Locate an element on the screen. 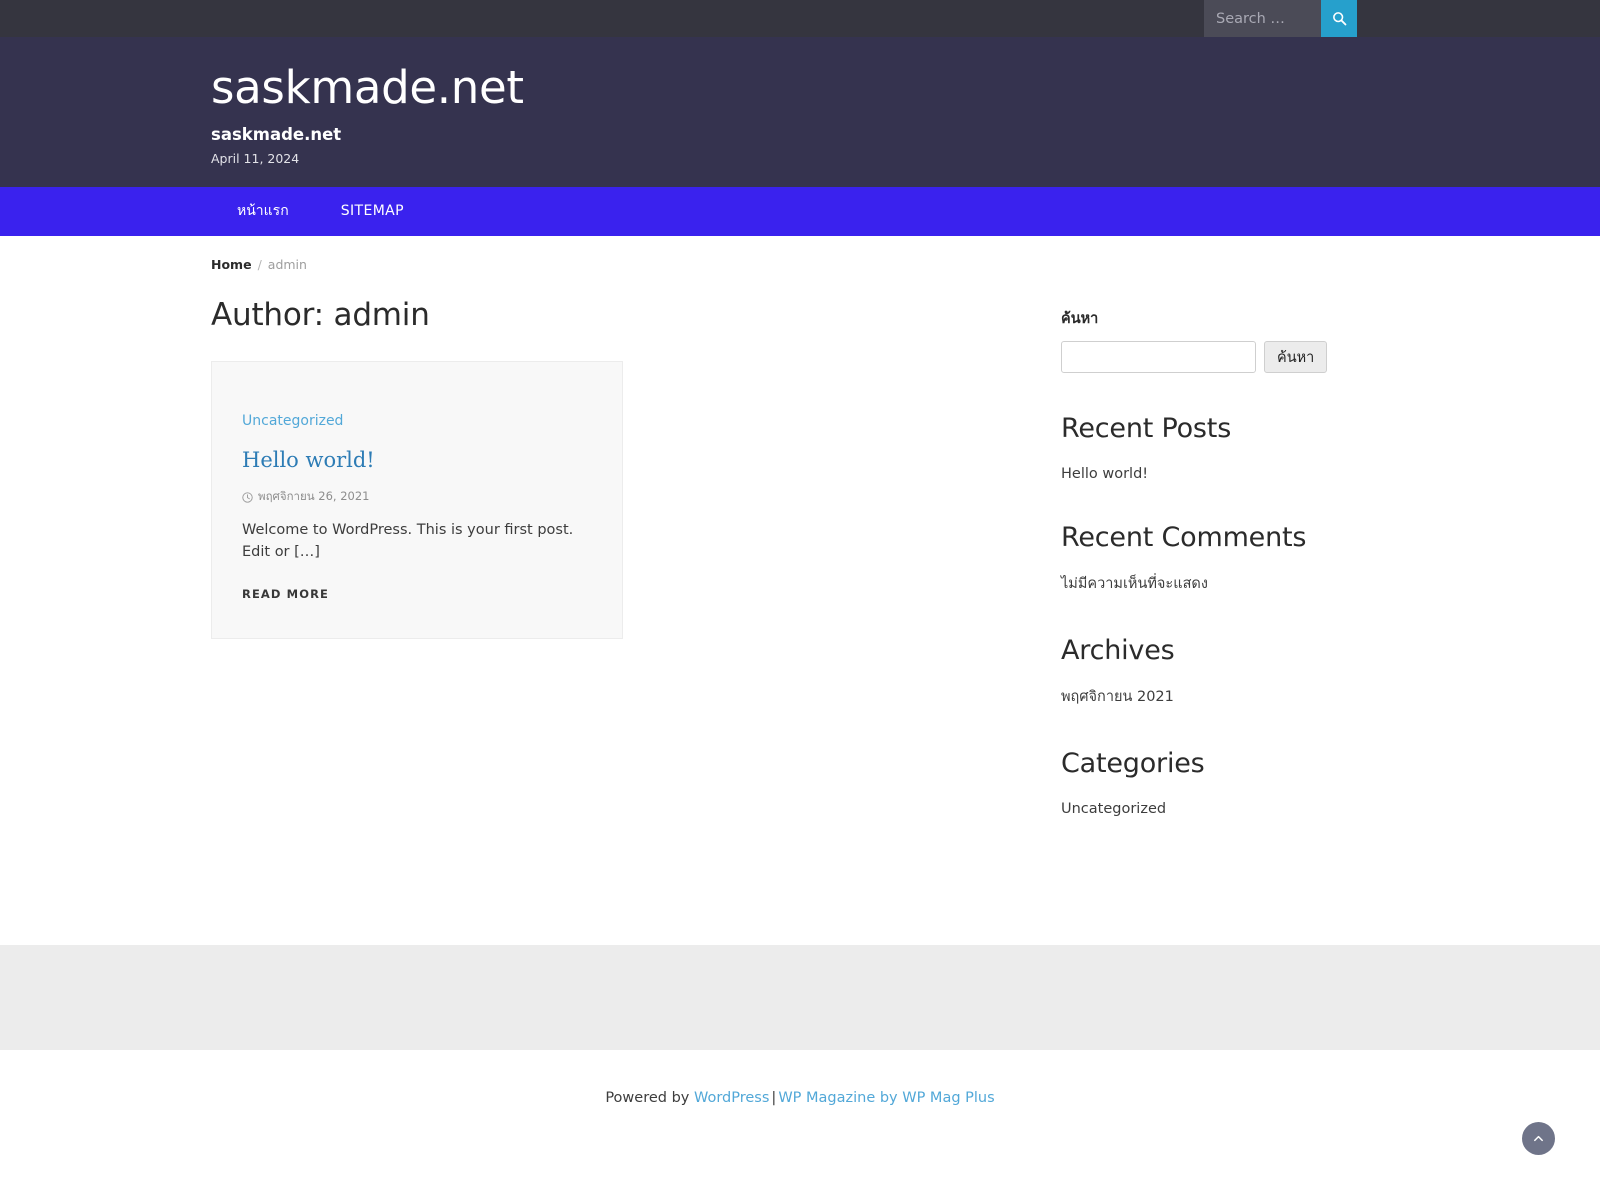  breadcrumb: Home / admin is located at coordinates (800, 254).